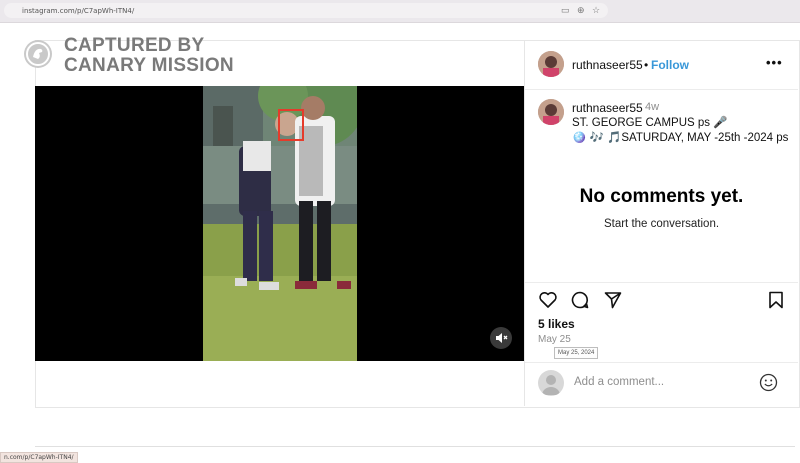 This screenshot has height=463, width=800. I want to click on commenter-avatar, so click(551, 383).